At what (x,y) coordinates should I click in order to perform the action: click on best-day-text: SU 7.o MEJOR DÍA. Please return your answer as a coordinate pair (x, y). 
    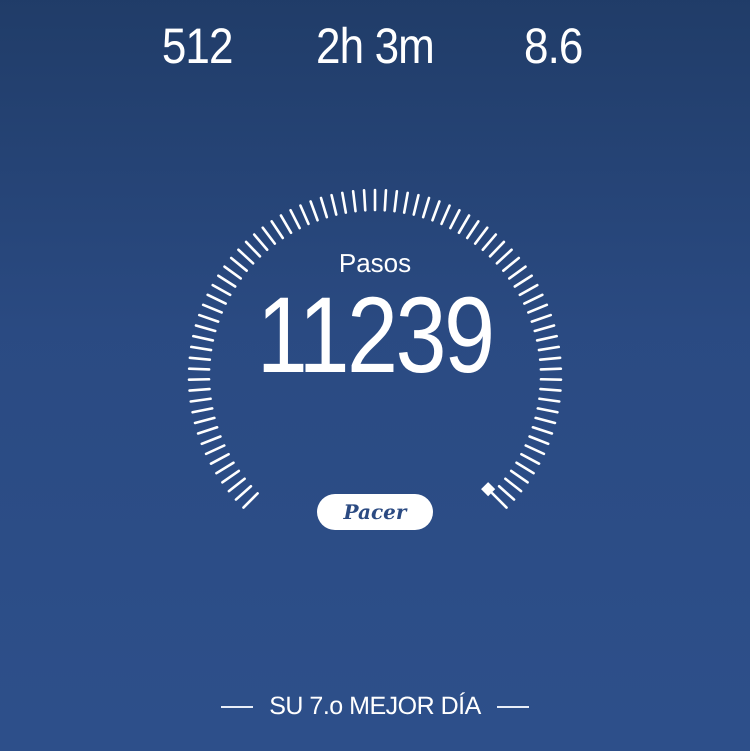
    Looking at the image, I should click on (375, 706).